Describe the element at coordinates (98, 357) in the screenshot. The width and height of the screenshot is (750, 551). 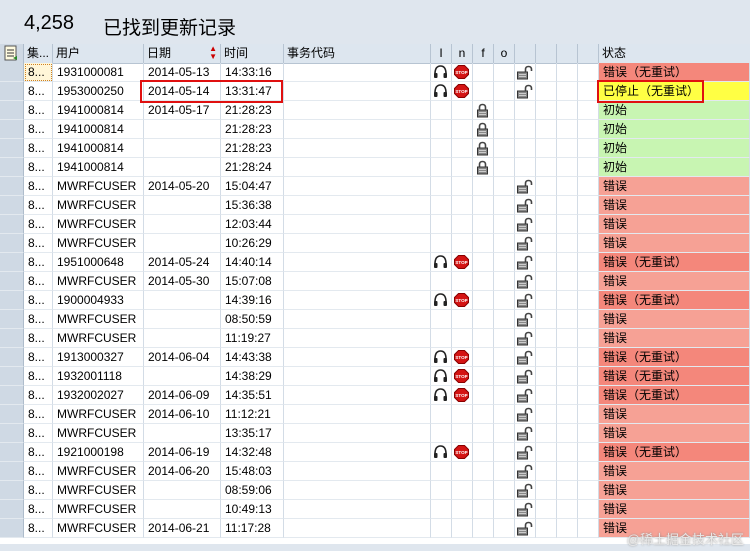
I see `cell-user: 1913000327` at that location.